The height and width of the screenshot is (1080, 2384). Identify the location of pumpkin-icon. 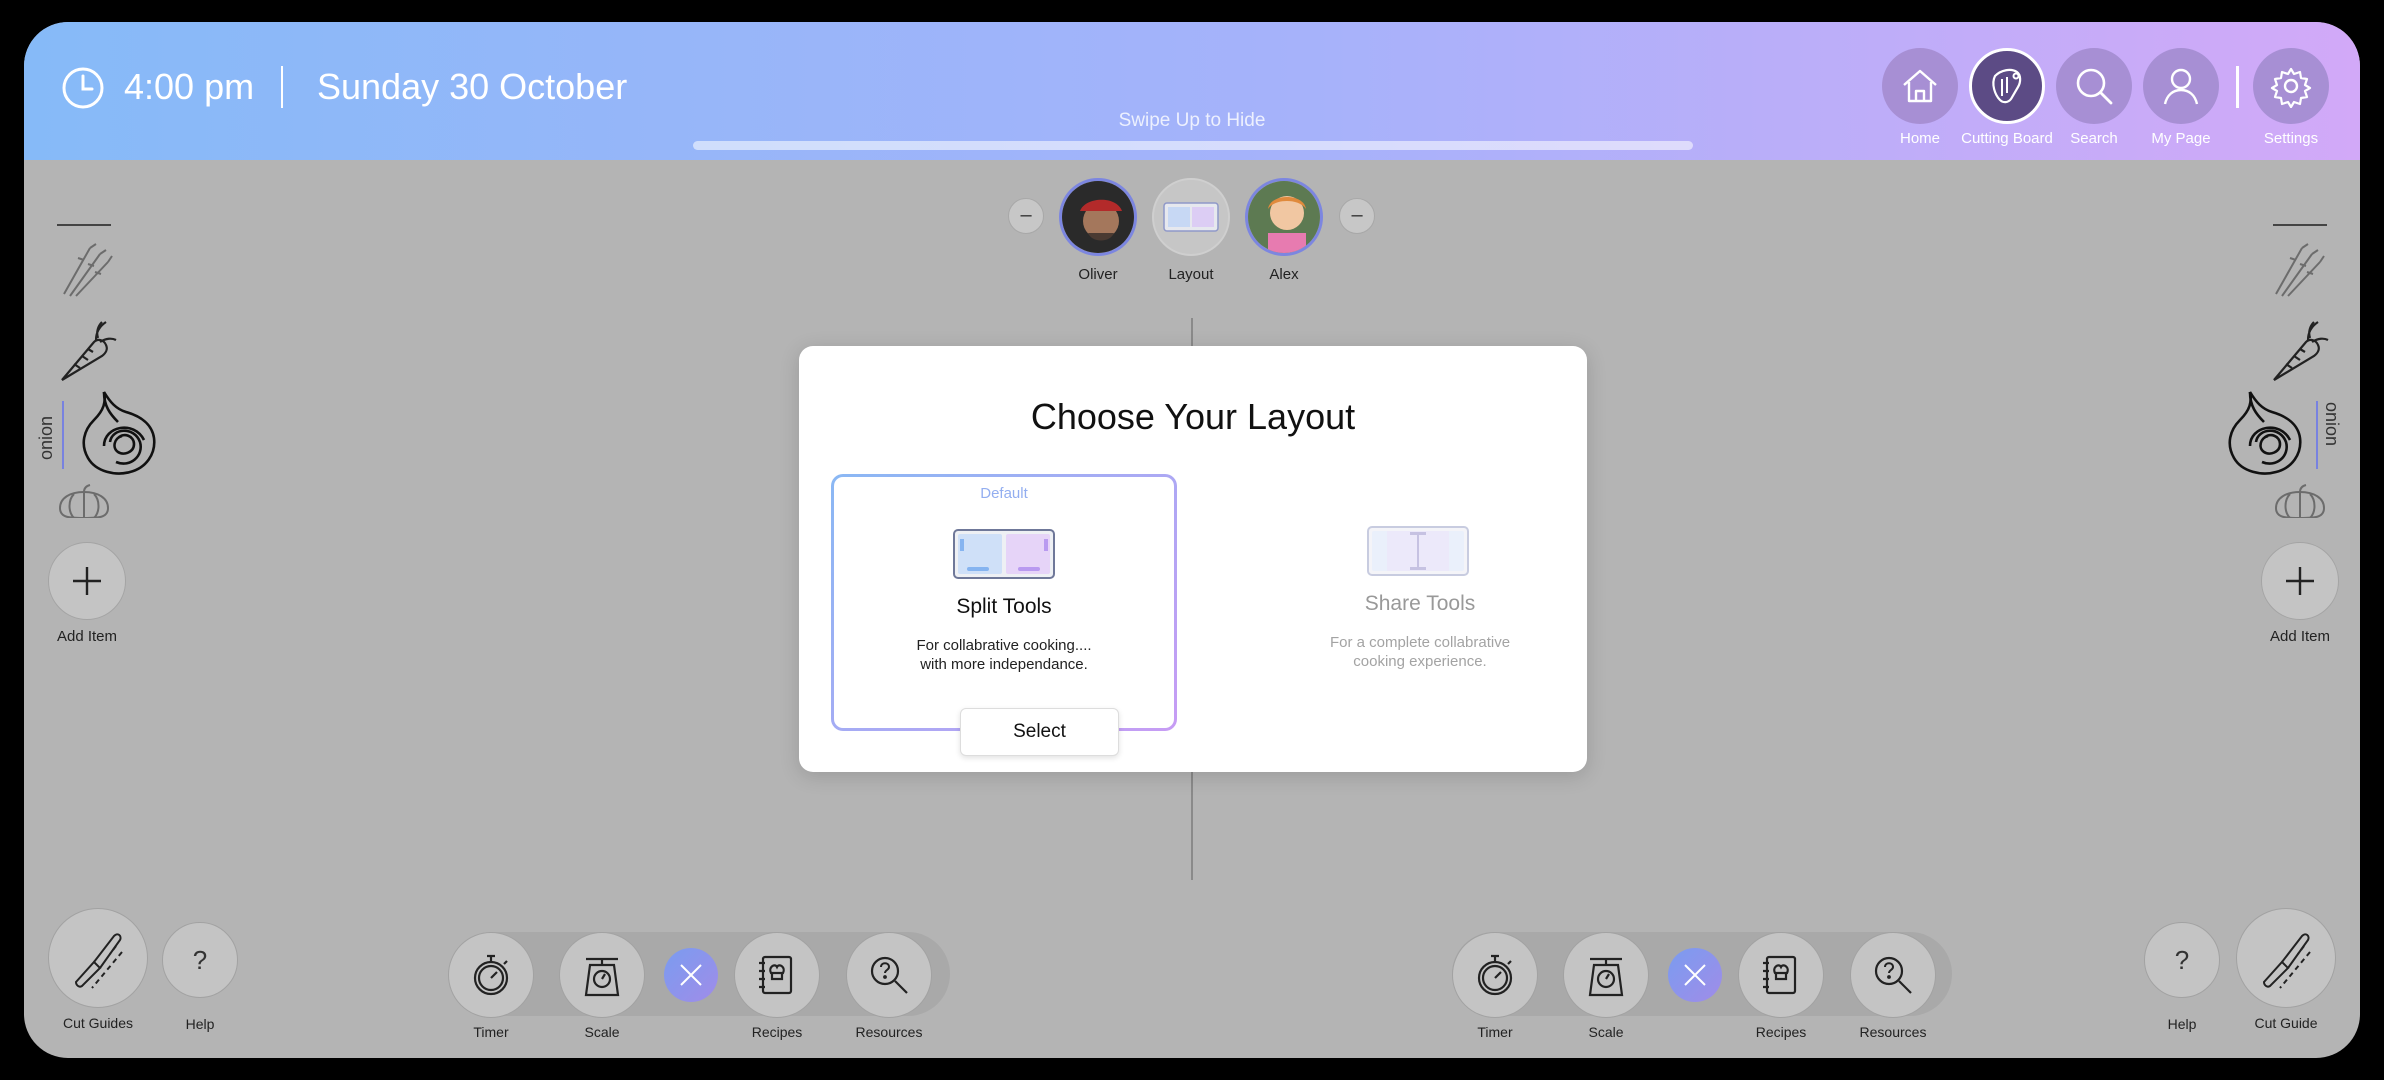
(84, 501).